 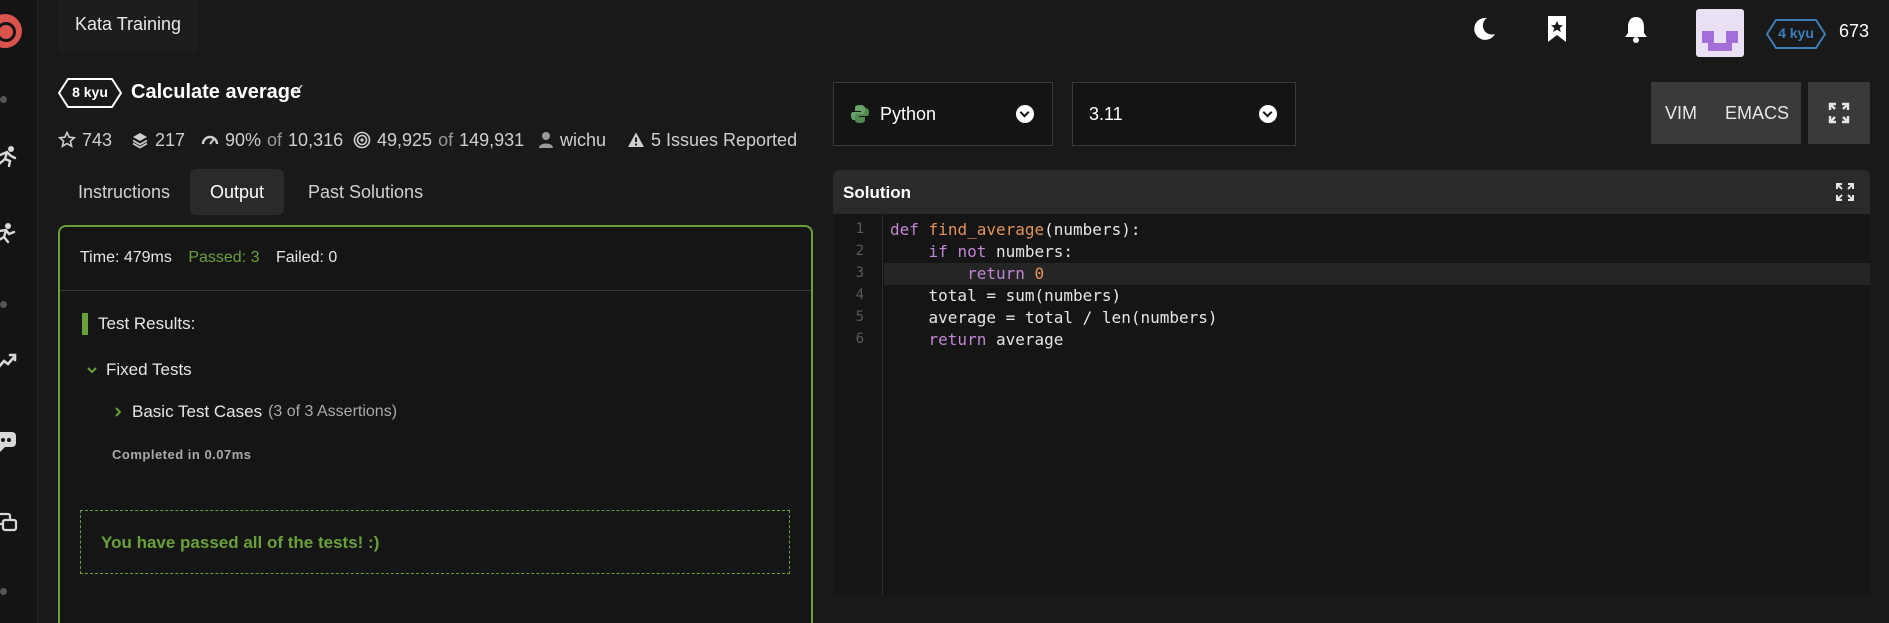 I want to click on solution-title: Solution, so click(x=877, y=192).